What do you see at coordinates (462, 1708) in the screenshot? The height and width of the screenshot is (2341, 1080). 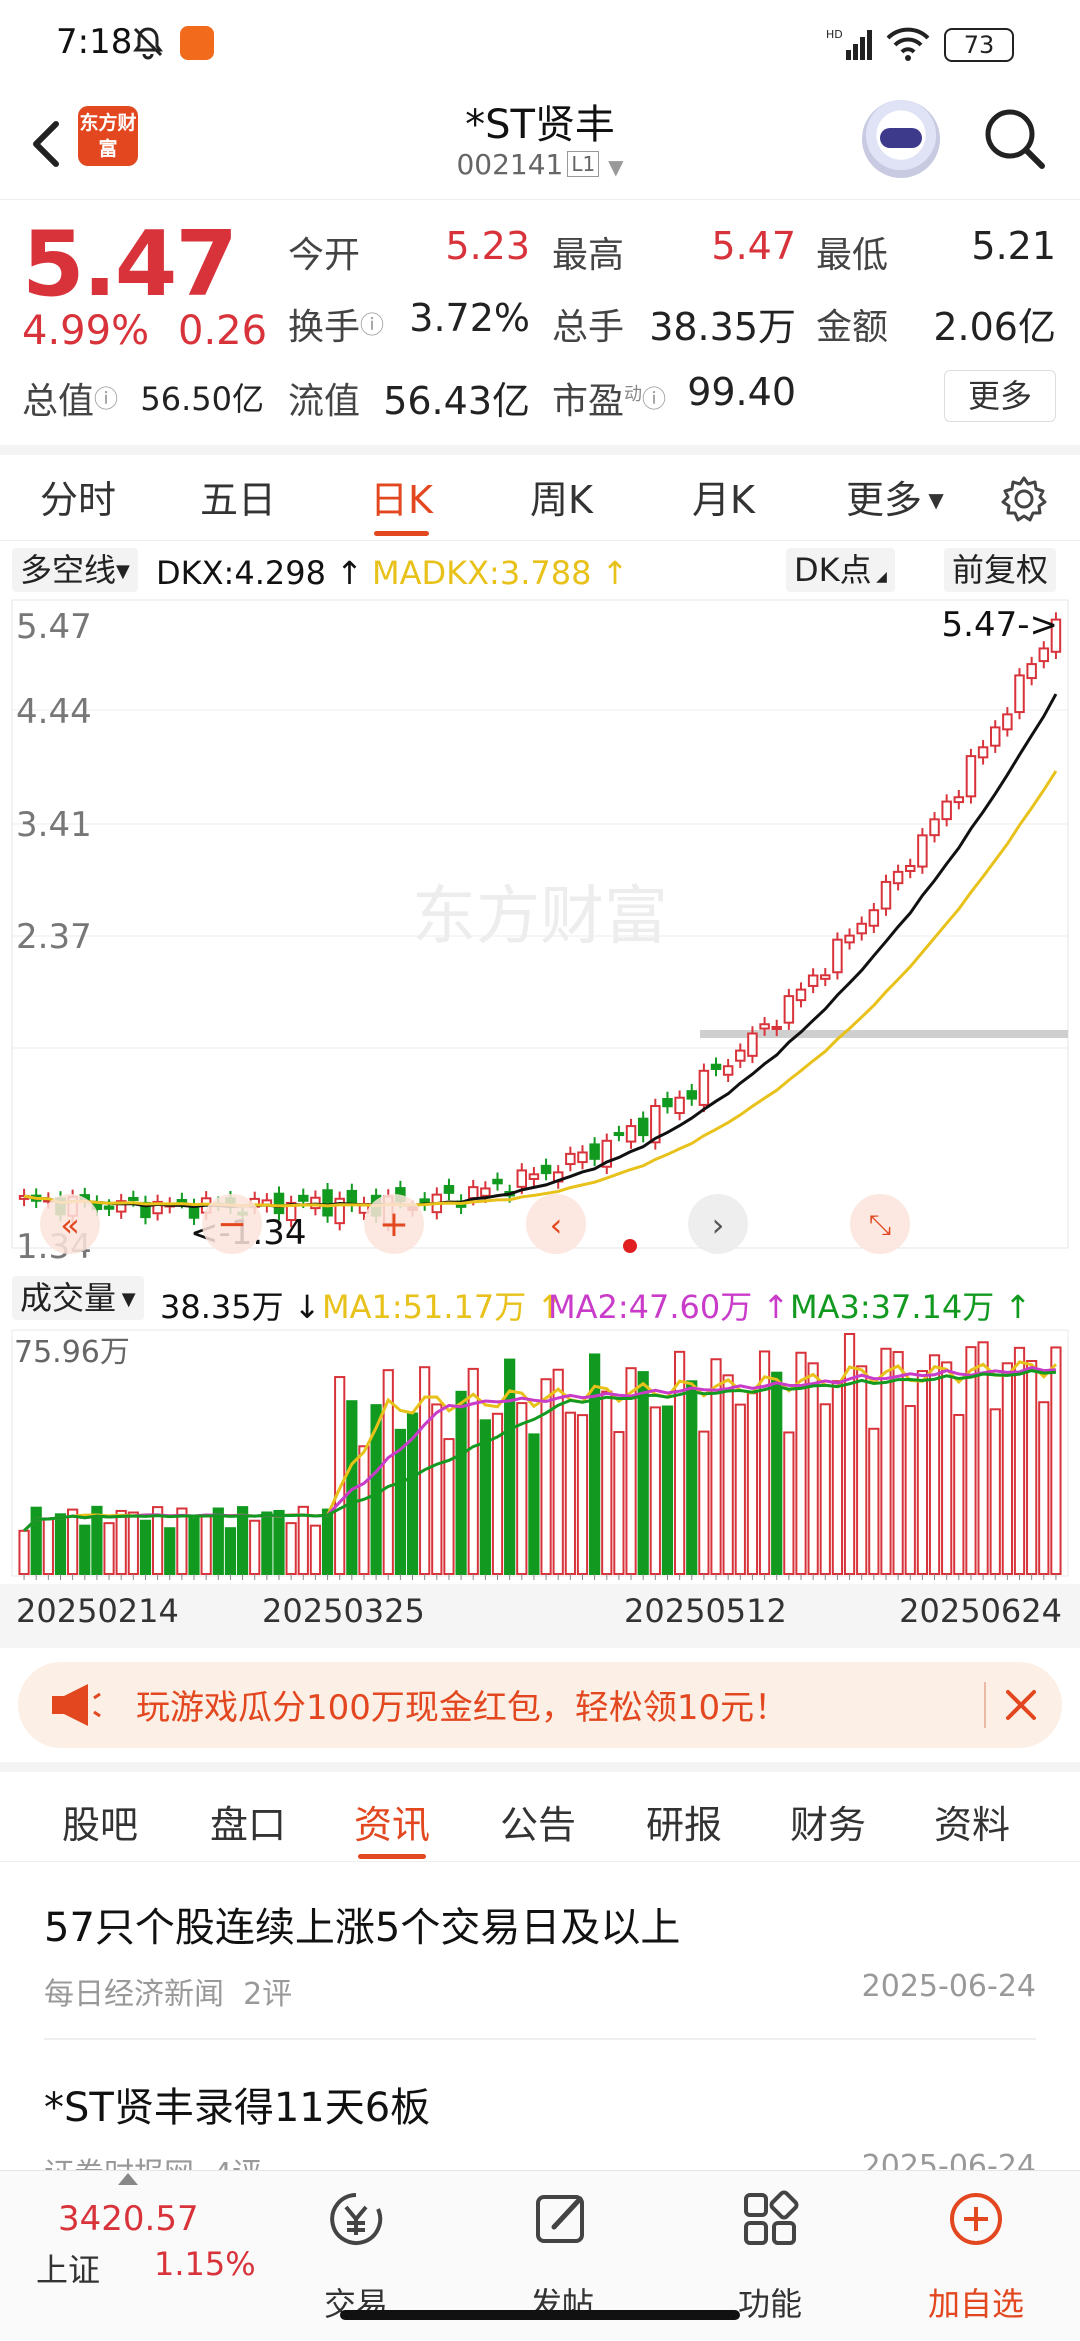 I see `promo-text: 玩游戏瓜分100万现金红包，轻松领10元！` at bounding box center [462, 1708].